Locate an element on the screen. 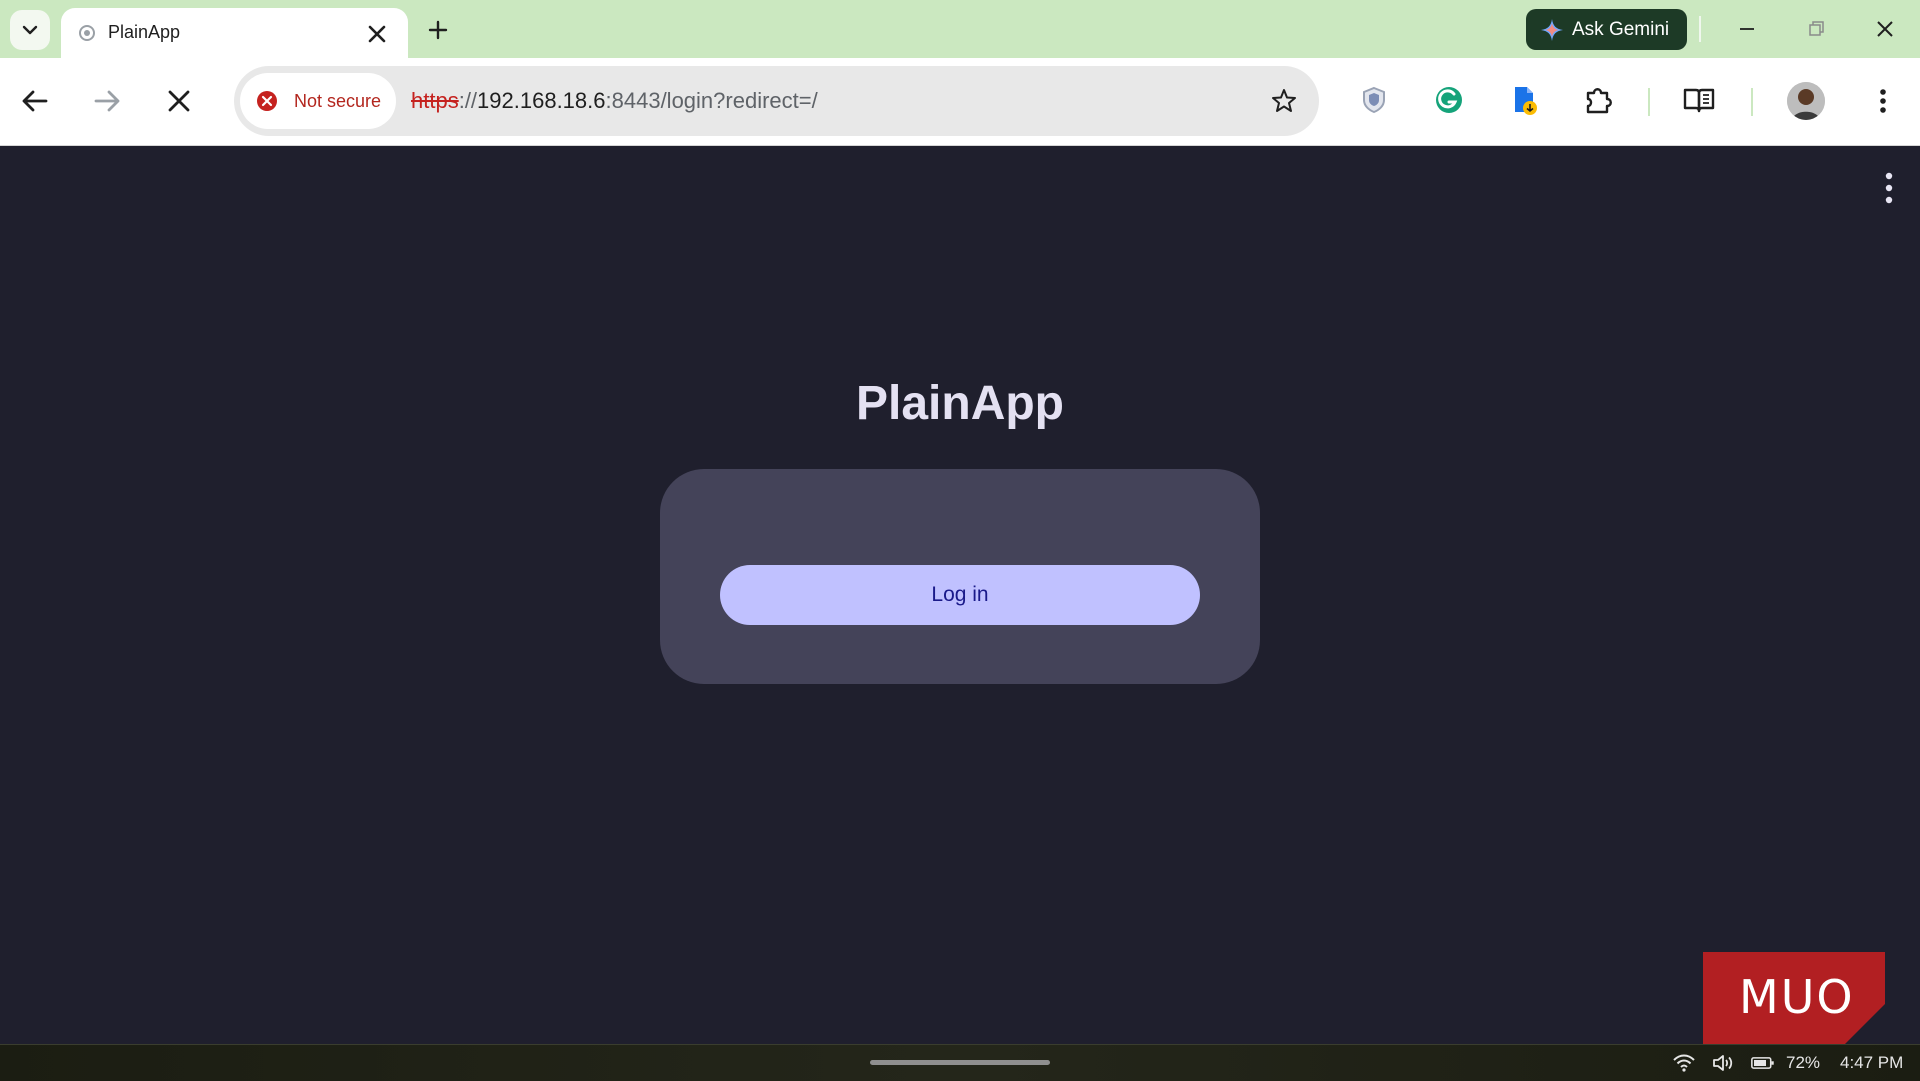 Image resolution: width=1920 pixels, height=1081 pixels. strip-divider is located at coordinates (1700, 29).